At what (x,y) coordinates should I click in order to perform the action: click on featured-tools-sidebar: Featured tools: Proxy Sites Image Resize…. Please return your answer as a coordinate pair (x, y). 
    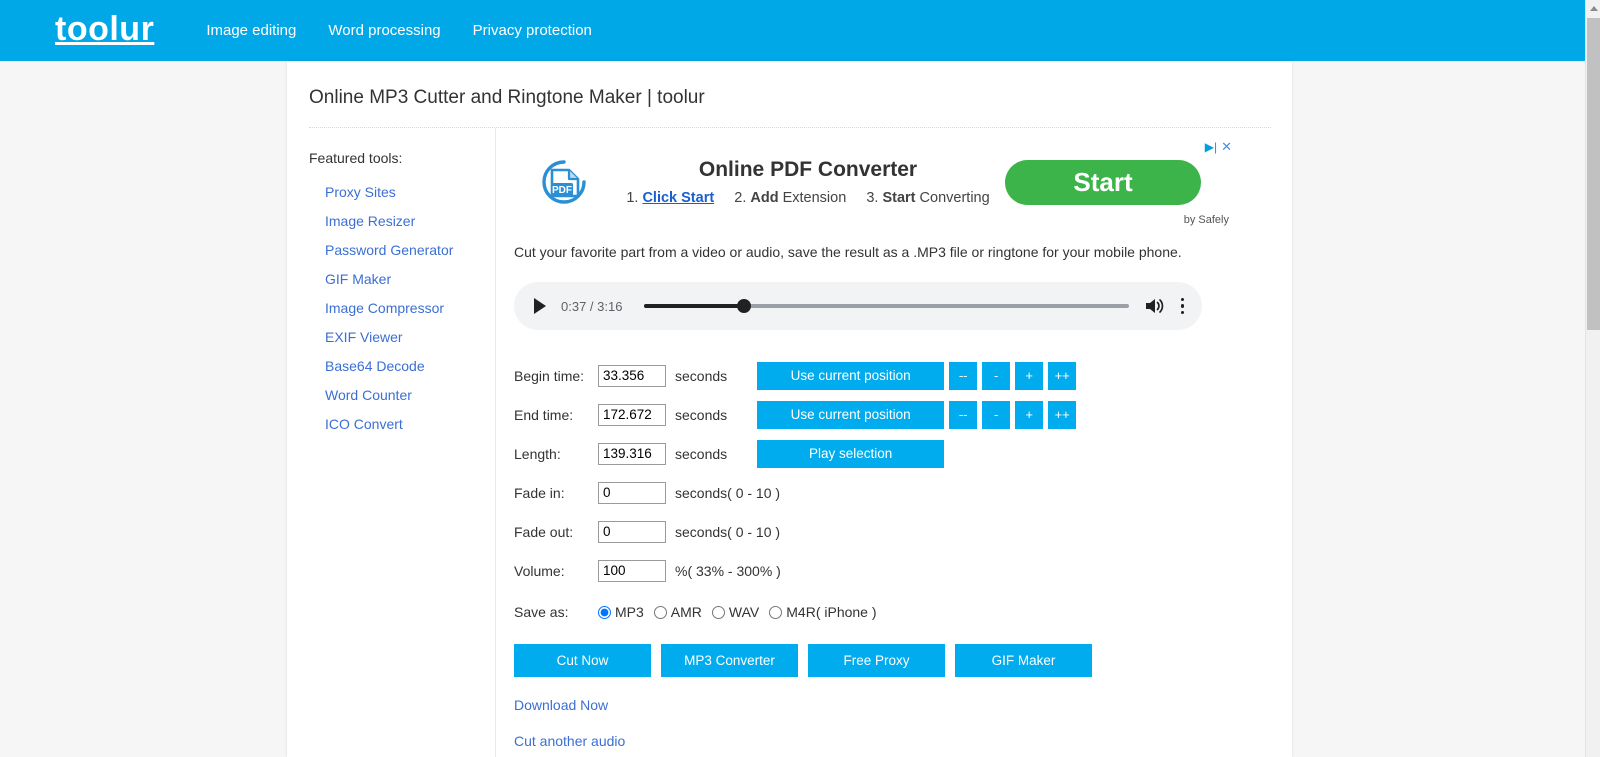
    Looking at the image, I should click on (391, 442).